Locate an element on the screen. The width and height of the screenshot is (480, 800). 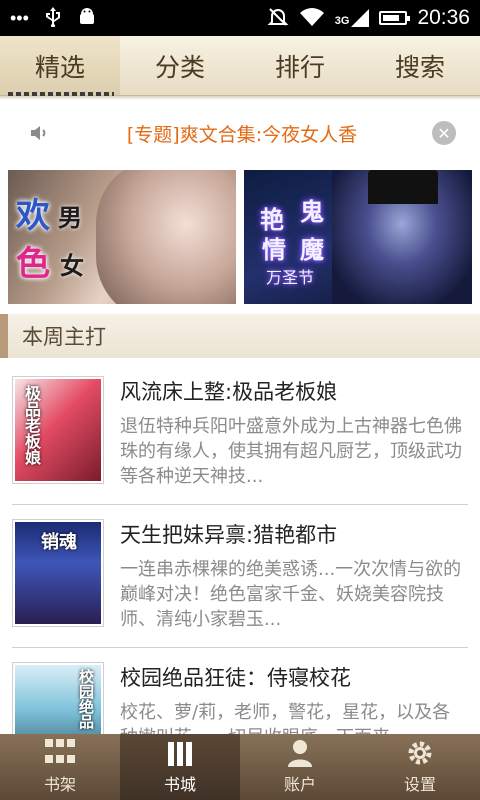
notice-link: [专题]爽文合集:今夜女人香 is located at coordinates (242, 133).